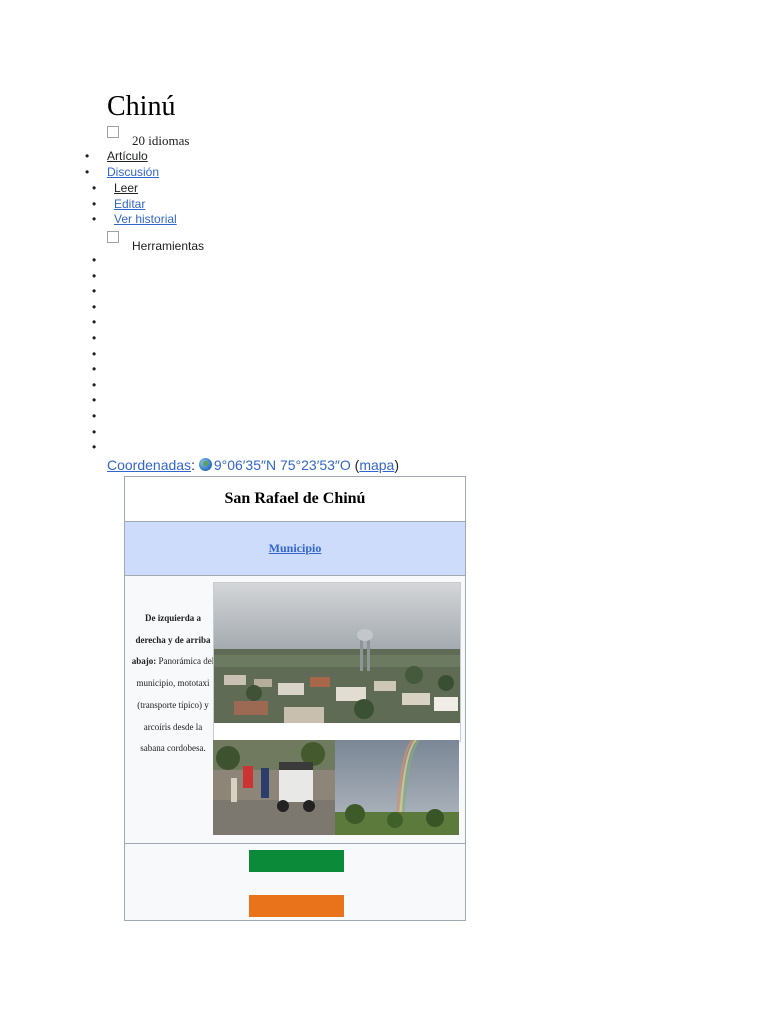  I want to click on tab-edit: Editar, so click(134, 205).